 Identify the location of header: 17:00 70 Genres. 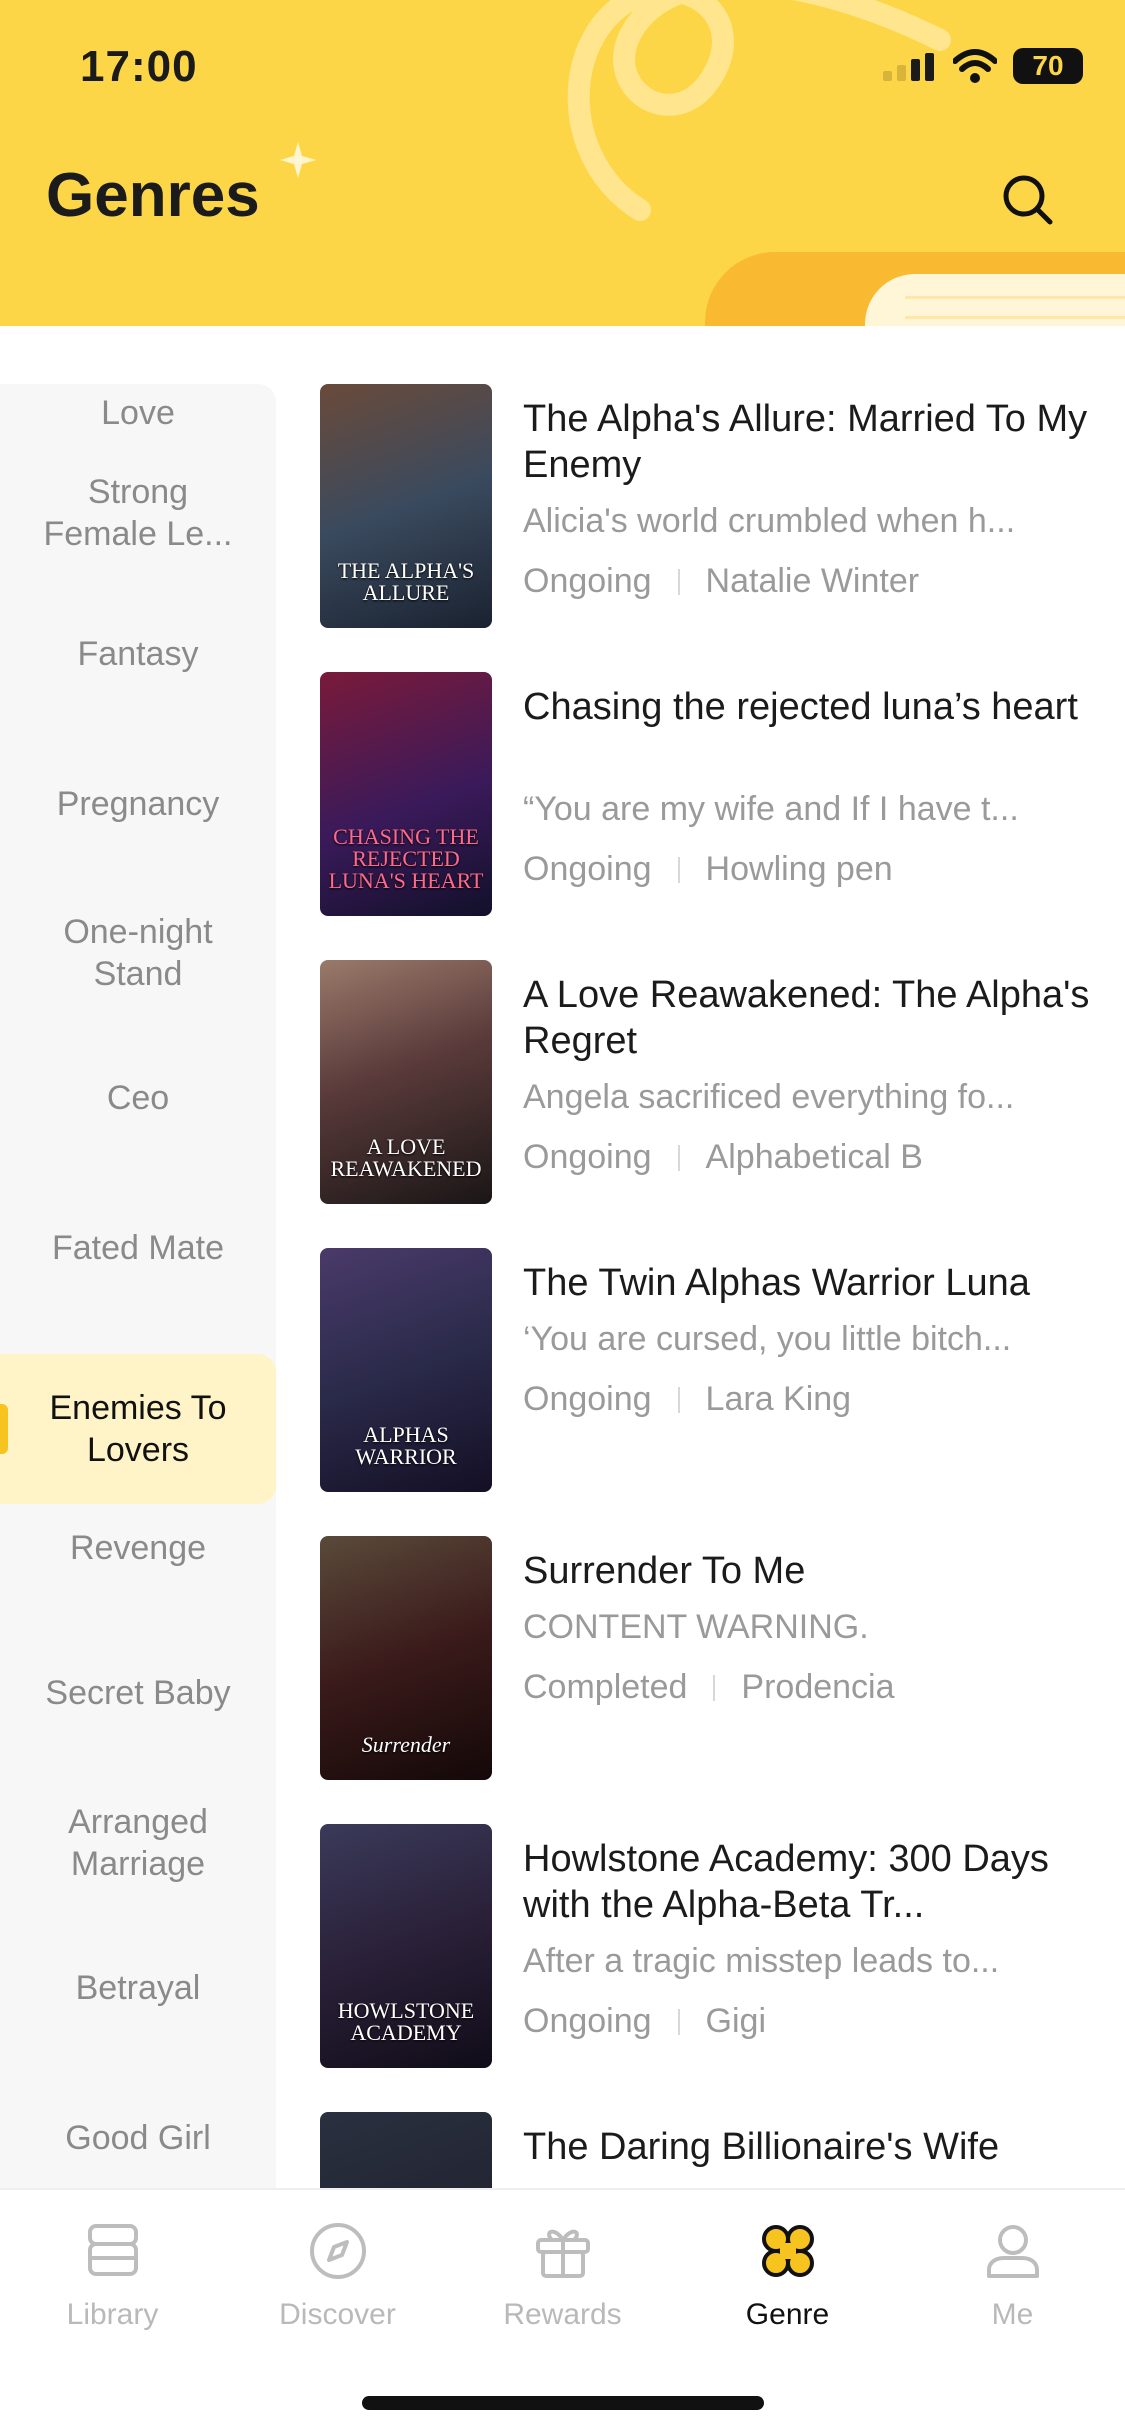
(562, 163).